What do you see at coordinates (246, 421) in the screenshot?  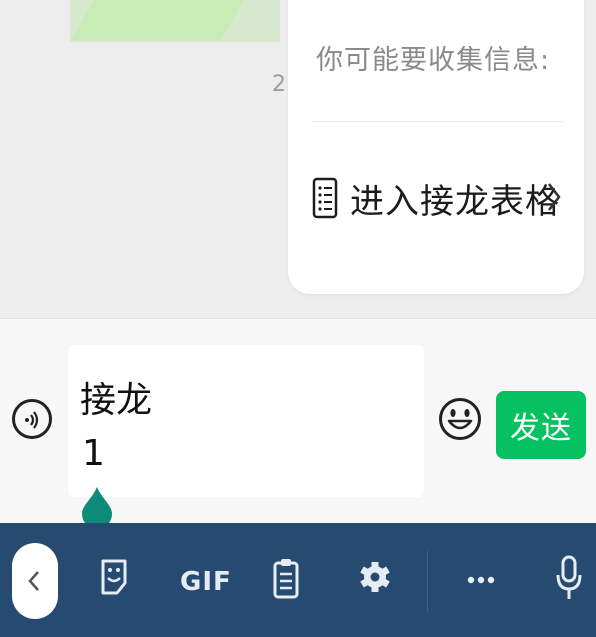 I see `message-text-input: 接龙 1` at bounding box center [246, 421].